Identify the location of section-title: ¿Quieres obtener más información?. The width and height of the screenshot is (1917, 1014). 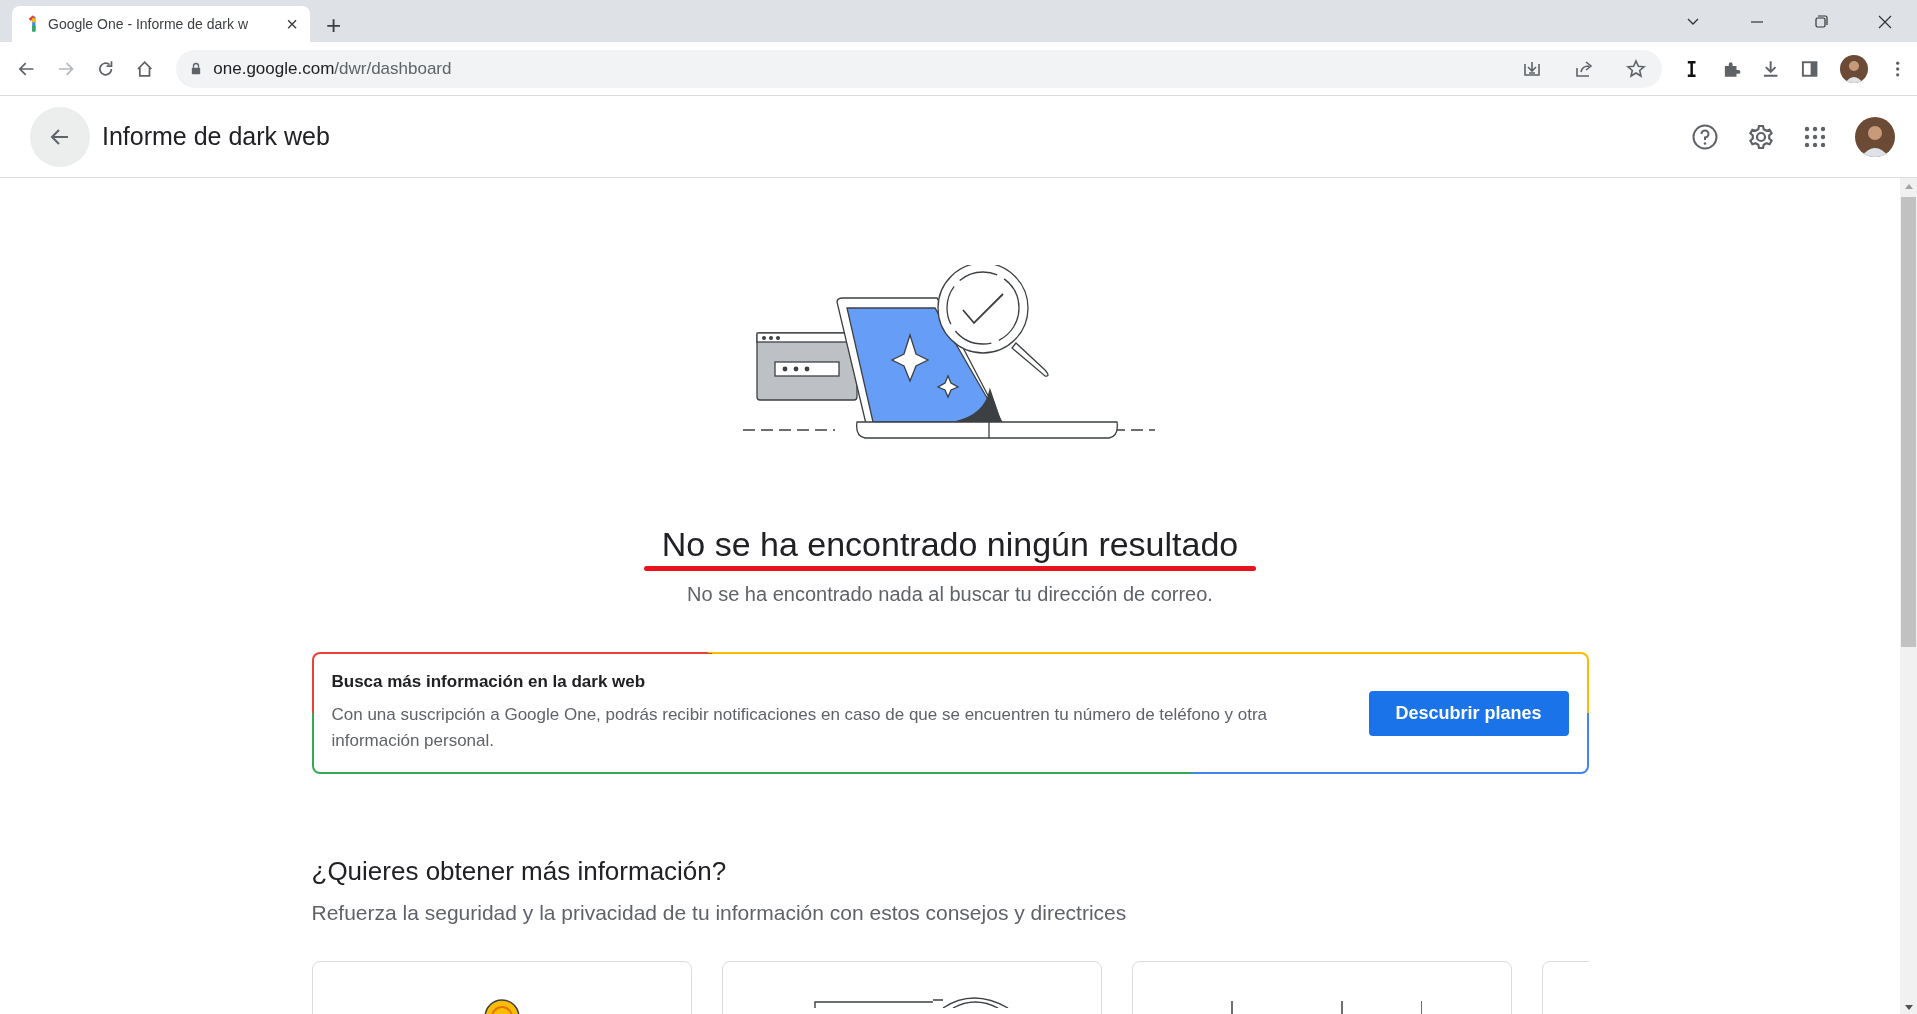
(519, 871).